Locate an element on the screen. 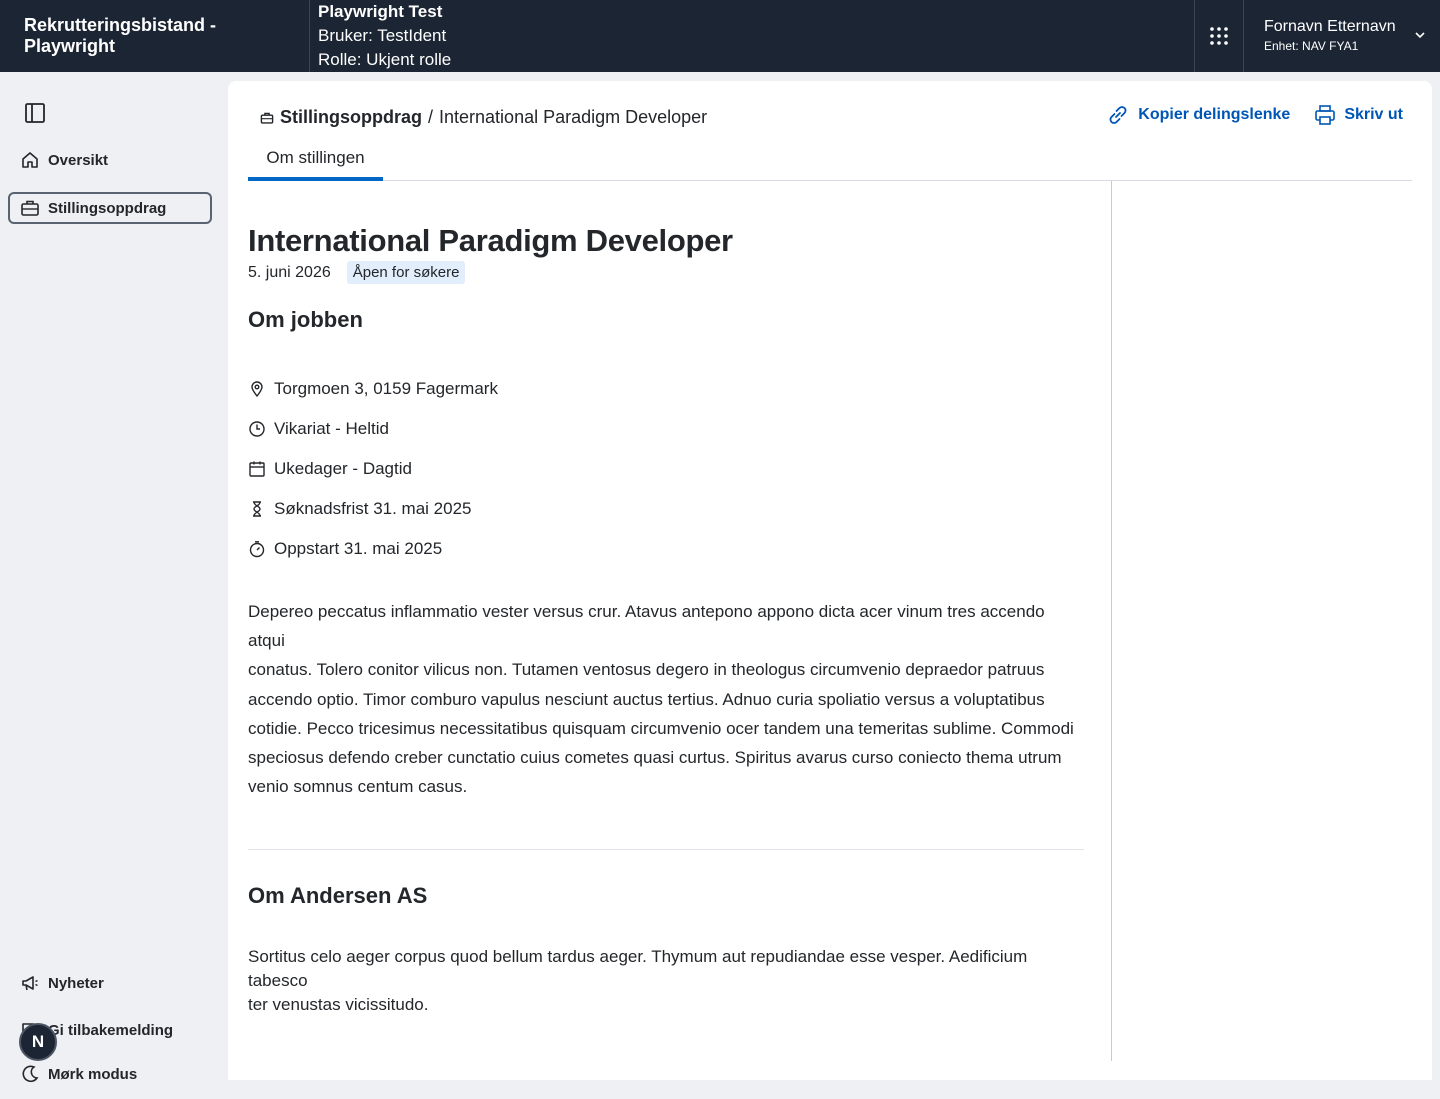 The image size is (1440, 1099). status-badge: Åpen for søkere is located at coordinates (406, 272).